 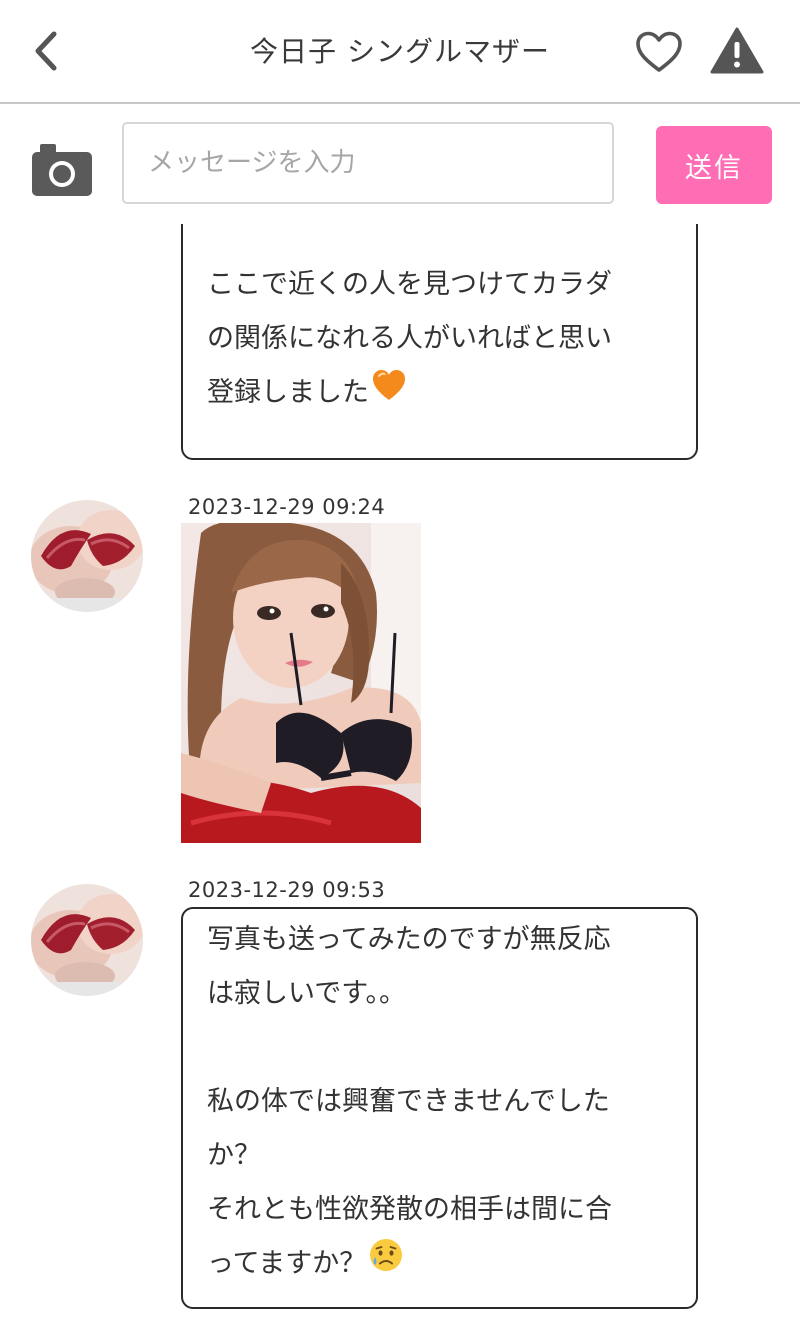 I want to click on chat-header: 今日子 シングルマザー, so click(x=400, y=52).